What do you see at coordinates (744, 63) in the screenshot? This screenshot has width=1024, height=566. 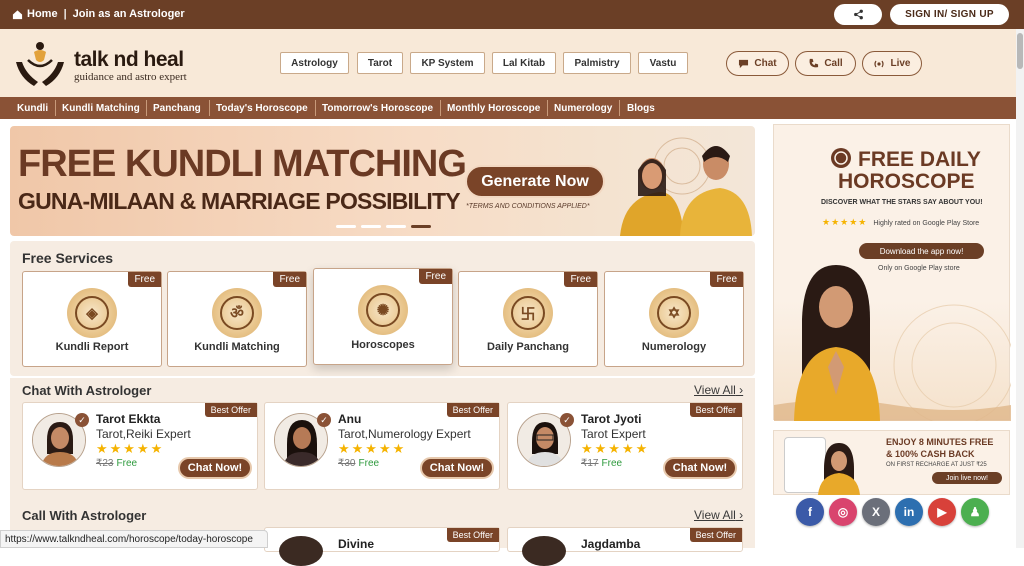 I see `chat-bubble-icon` at bounding box center [744, 63].